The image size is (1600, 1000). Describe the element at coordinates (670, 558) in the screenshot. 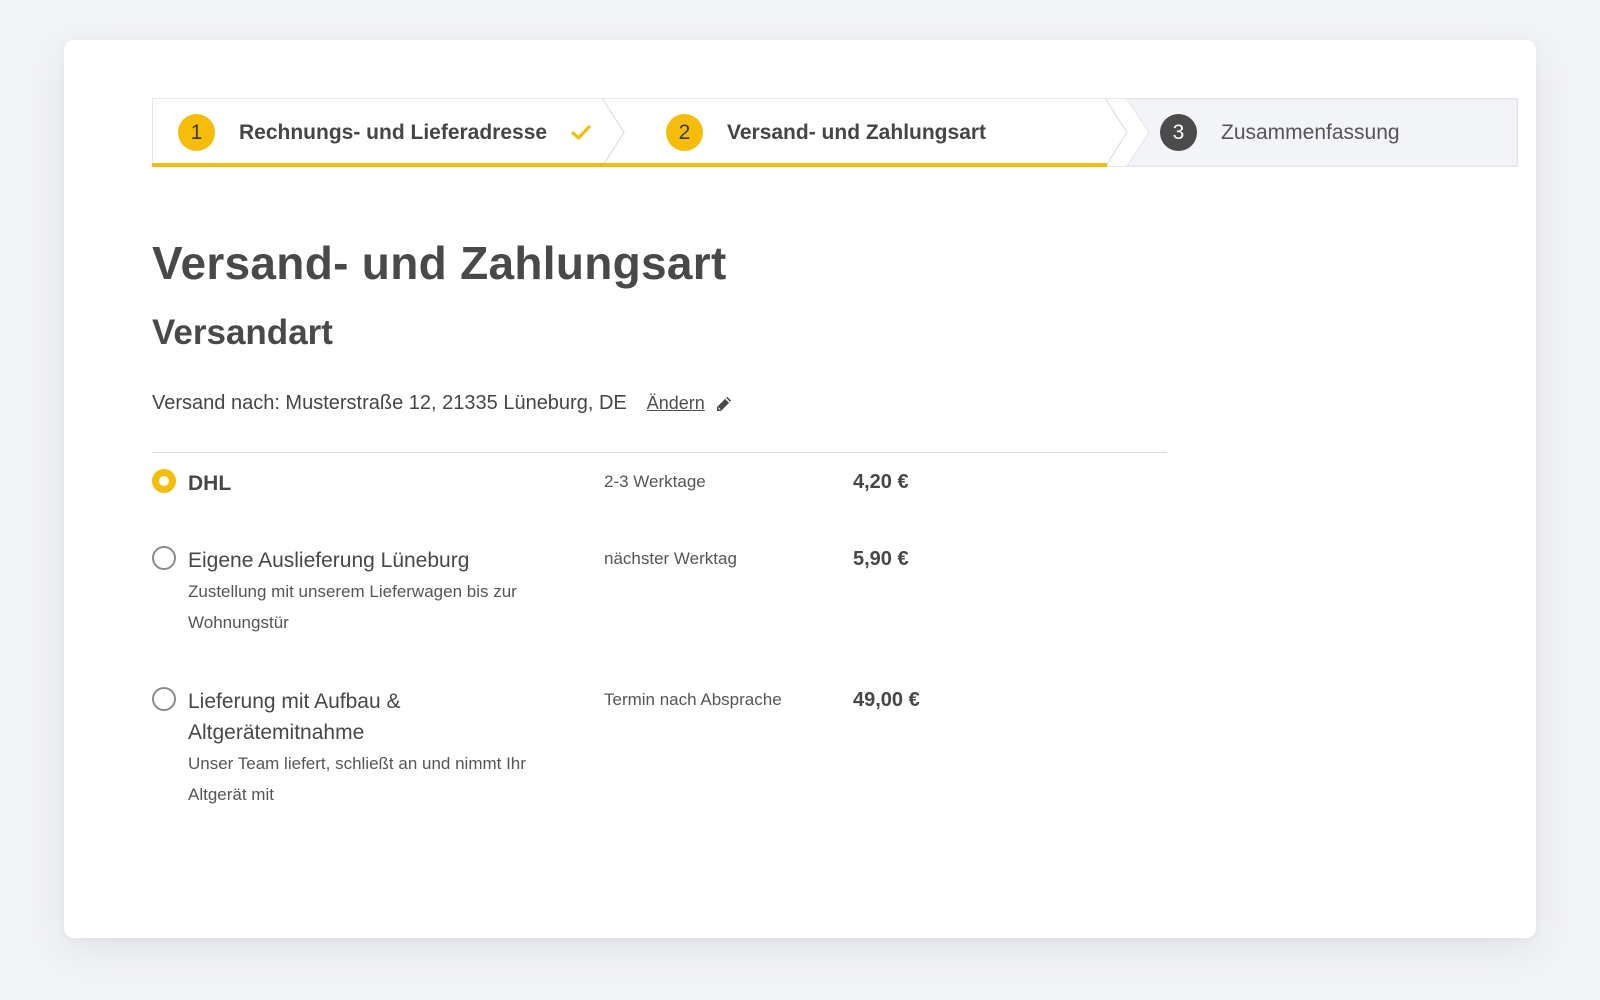

I see `option-delivery-time: nächster Werktag` at that location.